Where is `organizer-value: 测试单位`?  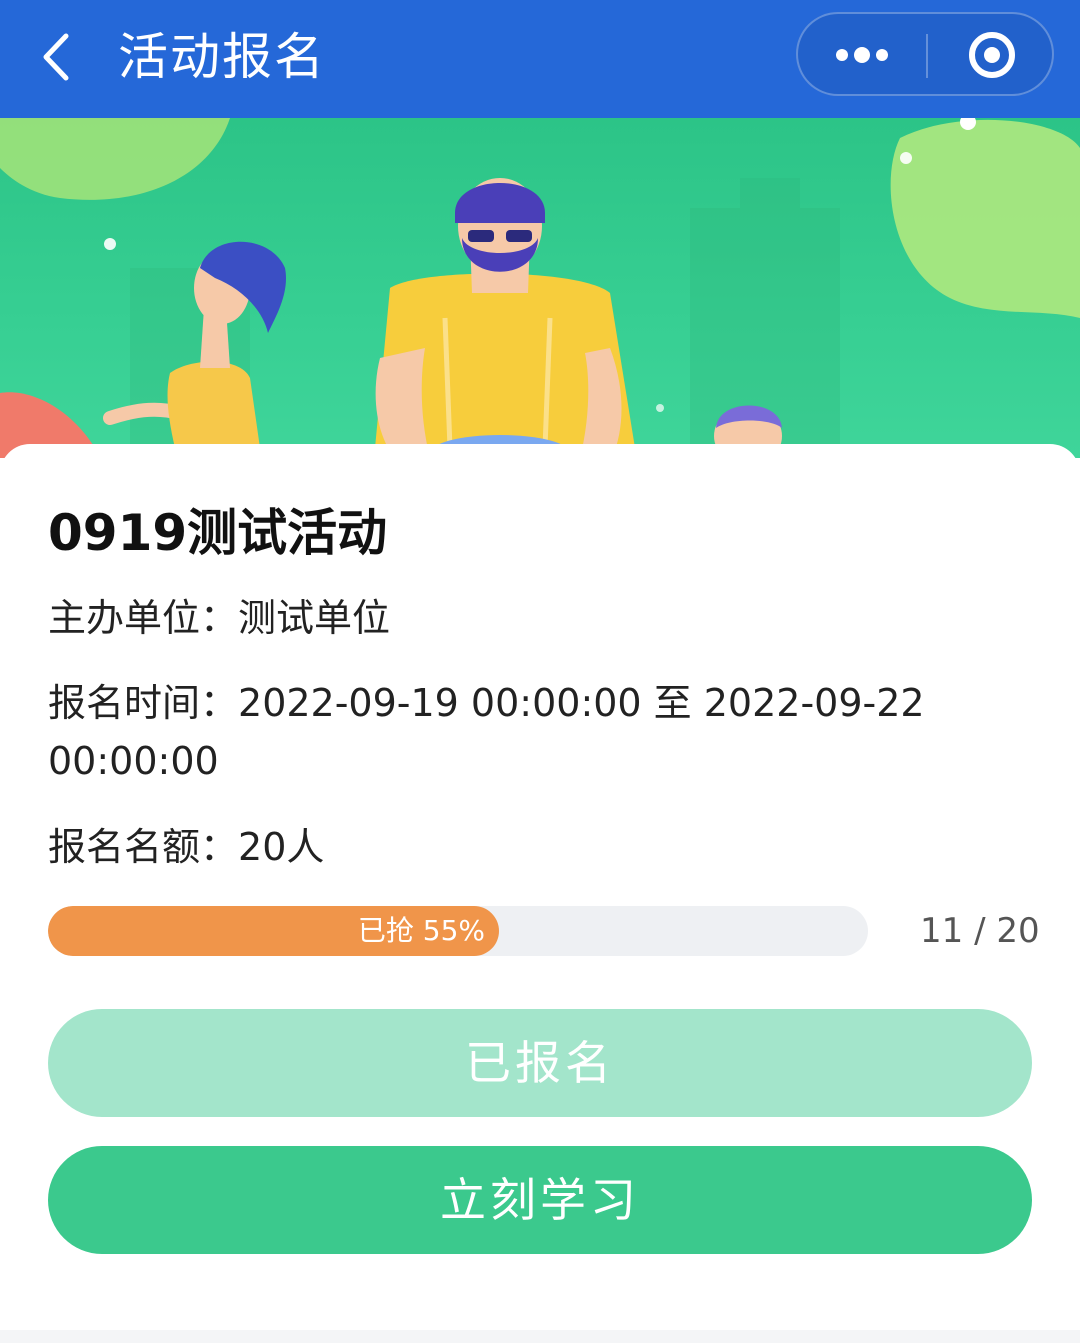
organizer-value: 测试单位 is located at coordinates (314, 618).